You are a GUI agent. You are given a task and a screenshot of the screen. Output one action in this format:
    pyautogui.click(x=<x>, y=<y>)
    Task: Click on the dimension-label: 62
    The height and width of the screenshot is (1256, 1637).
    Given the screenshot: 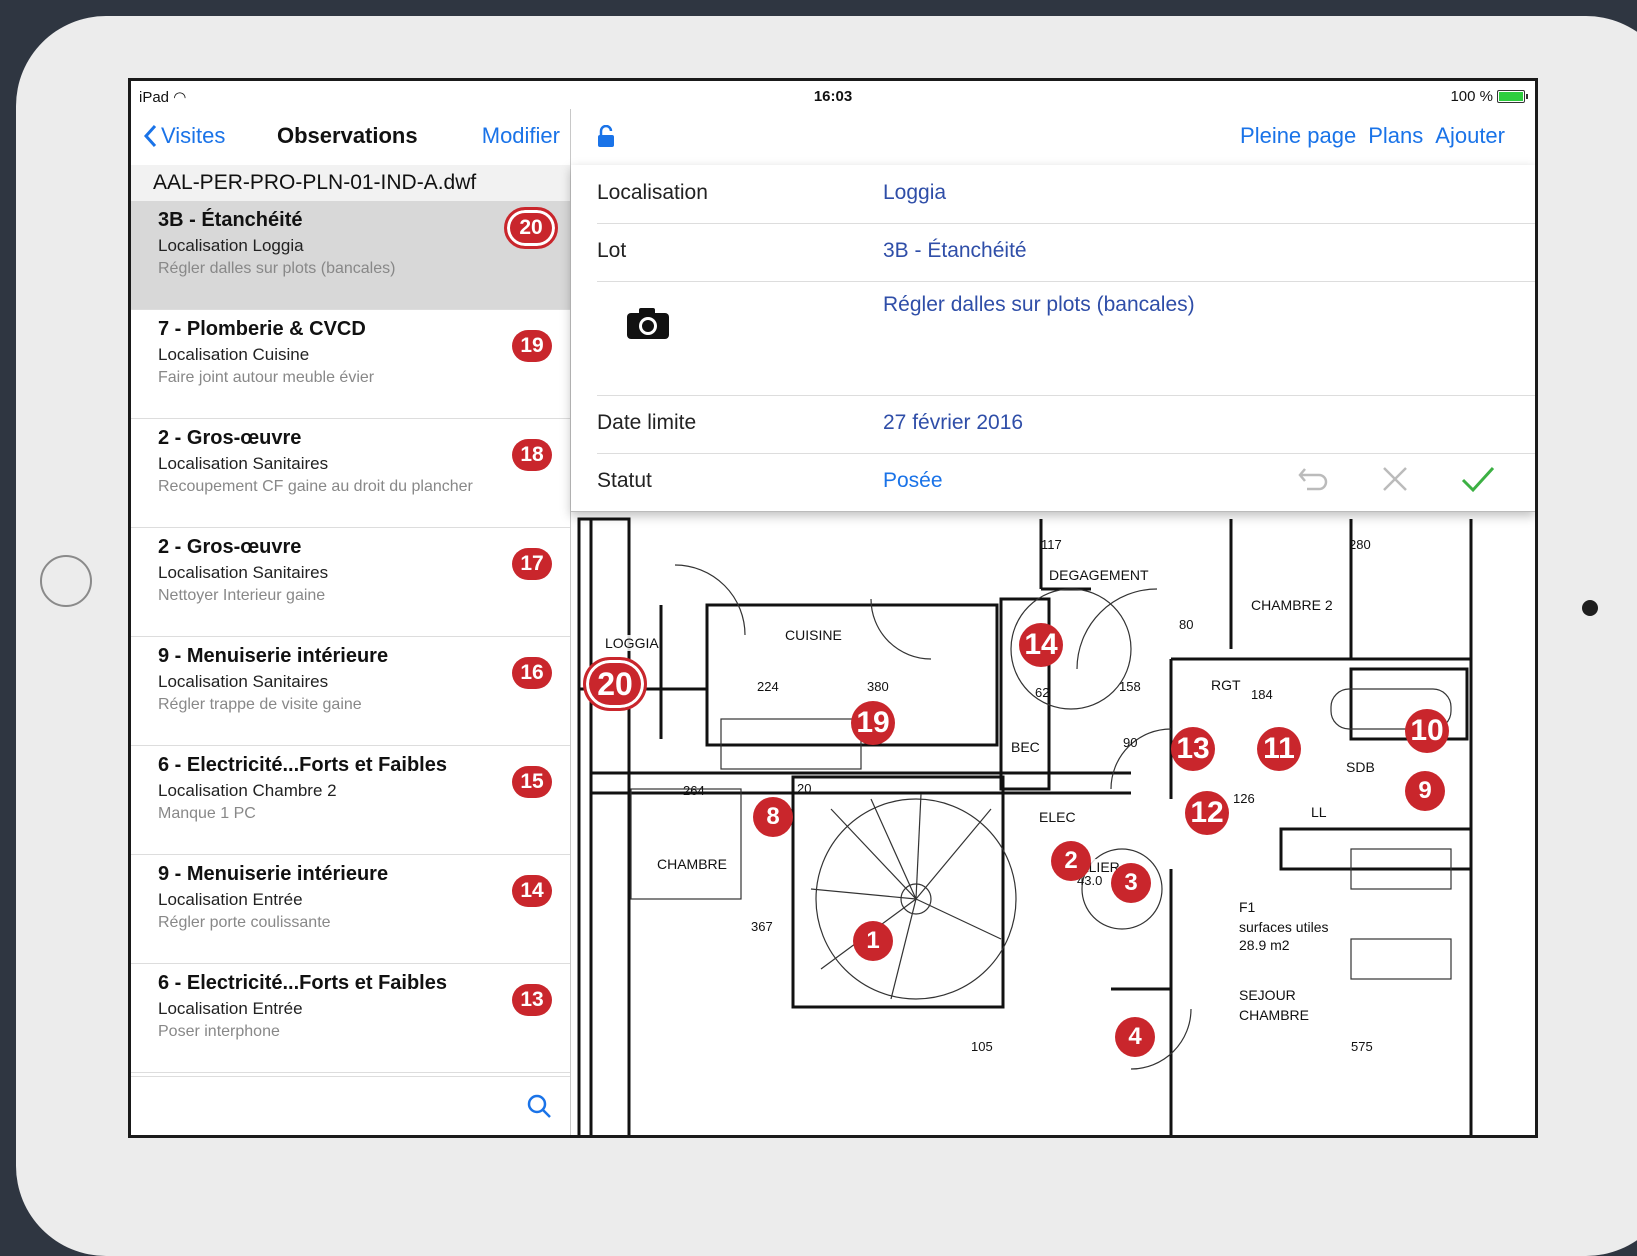 What is the action you would take?
    pyautogui.click(x=1042, y=692)
    